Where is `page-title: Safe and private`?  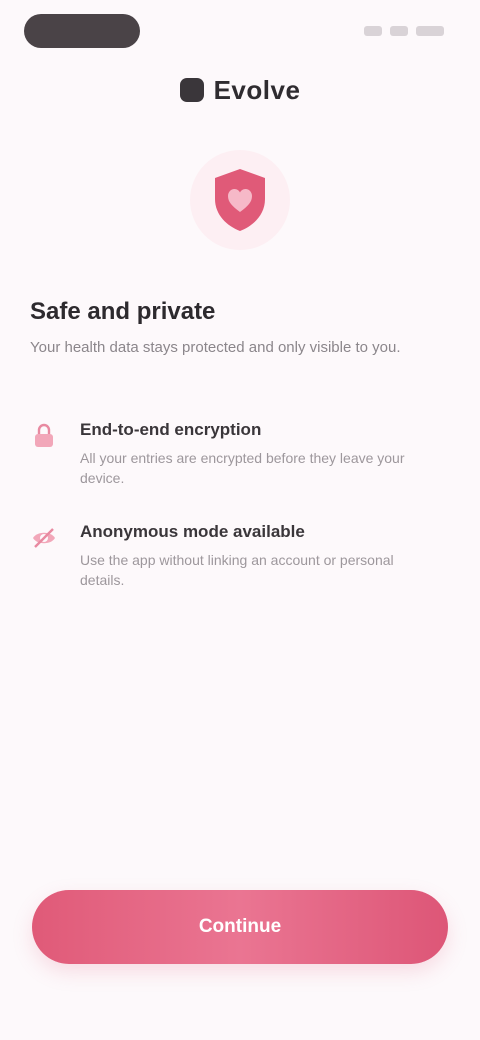 page-title: Safe and private is located at coordinates (123, 311).